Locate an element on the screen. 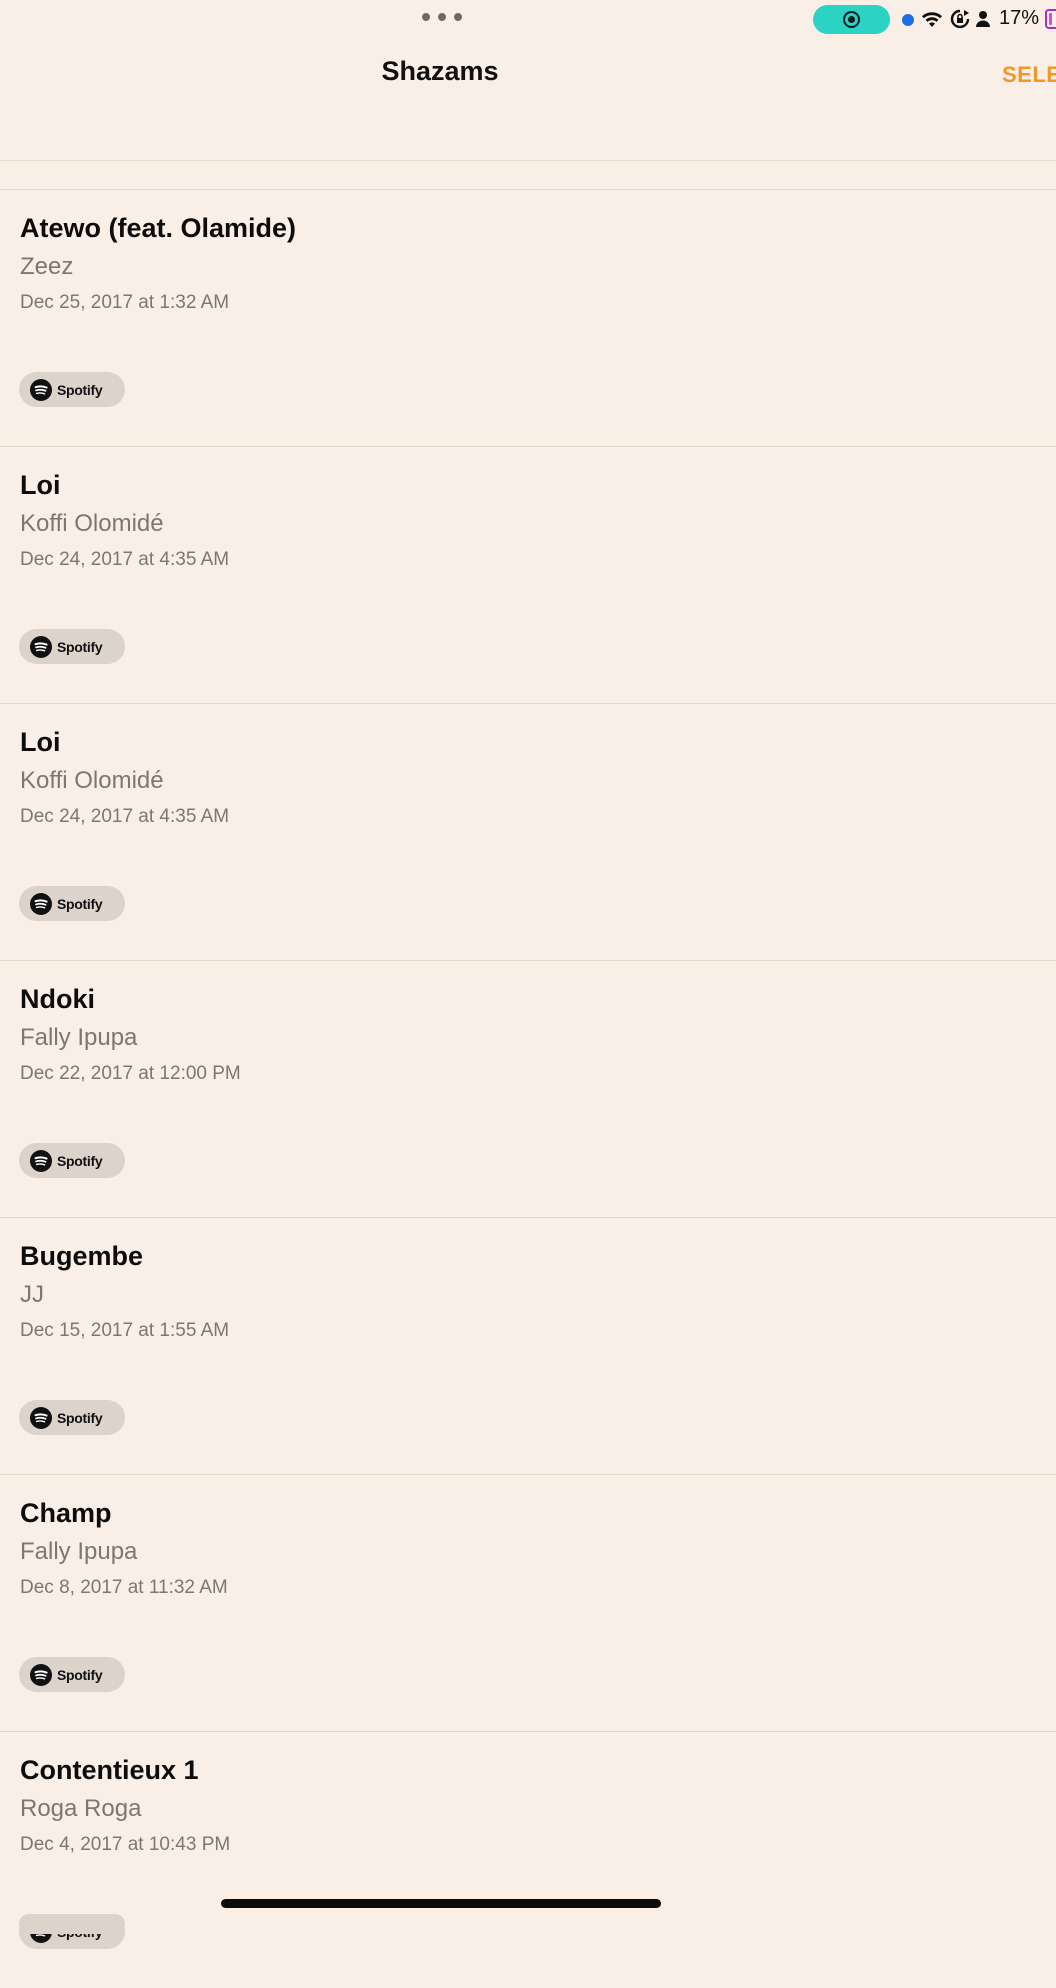 The height and width of the screenshot is (1988, 1056). song-title: Bugembe is located at coordinates (82, 1256).